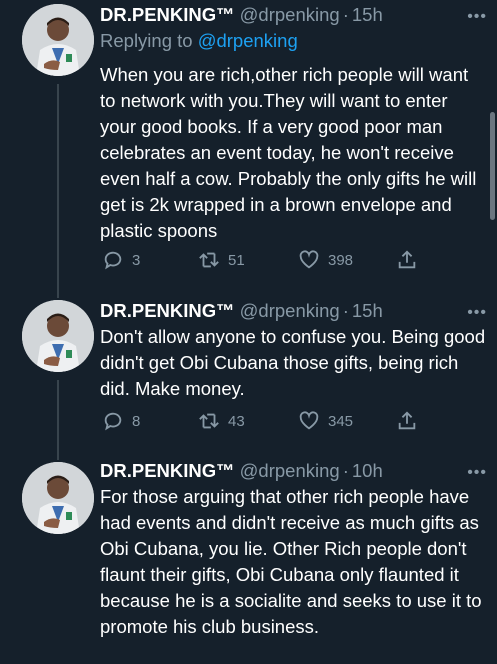 The height and width of the screenshot is (664, 497). Describe the element at coordinates (221, 260) in the screenshot. I see `retweet-button: 51` at that location.